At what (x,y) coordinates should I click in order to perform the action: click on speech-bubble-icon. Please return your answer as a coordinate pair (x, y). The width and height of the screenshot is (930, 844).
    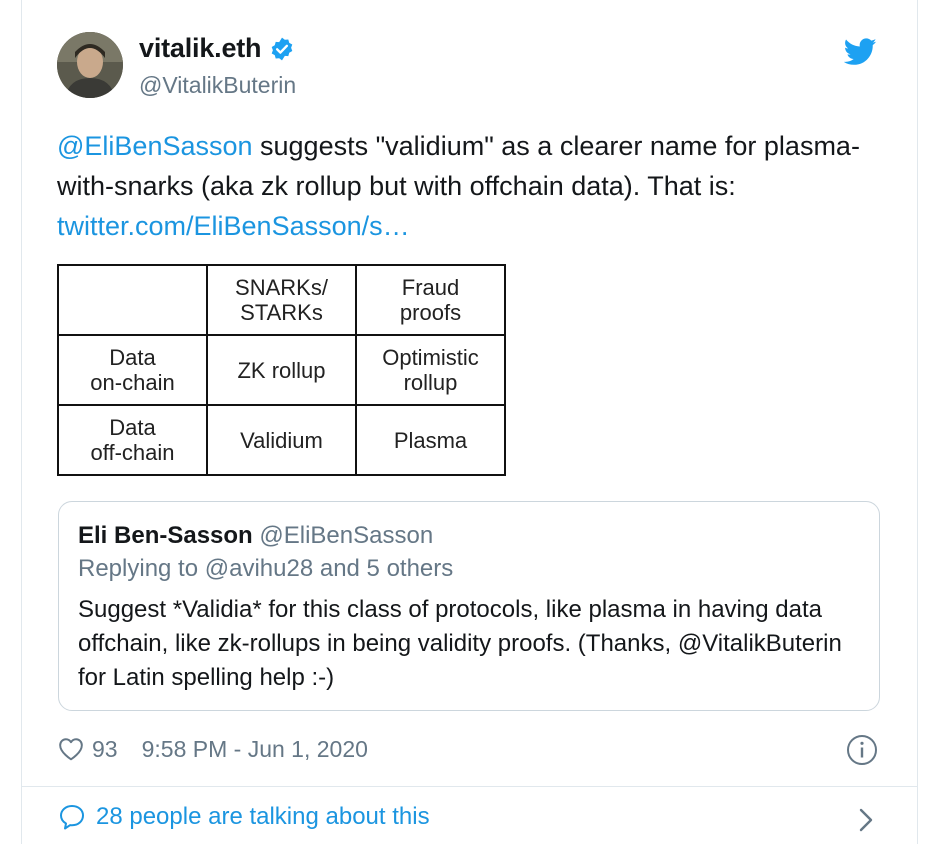
    Looking at the image, I should click on (72, 817).